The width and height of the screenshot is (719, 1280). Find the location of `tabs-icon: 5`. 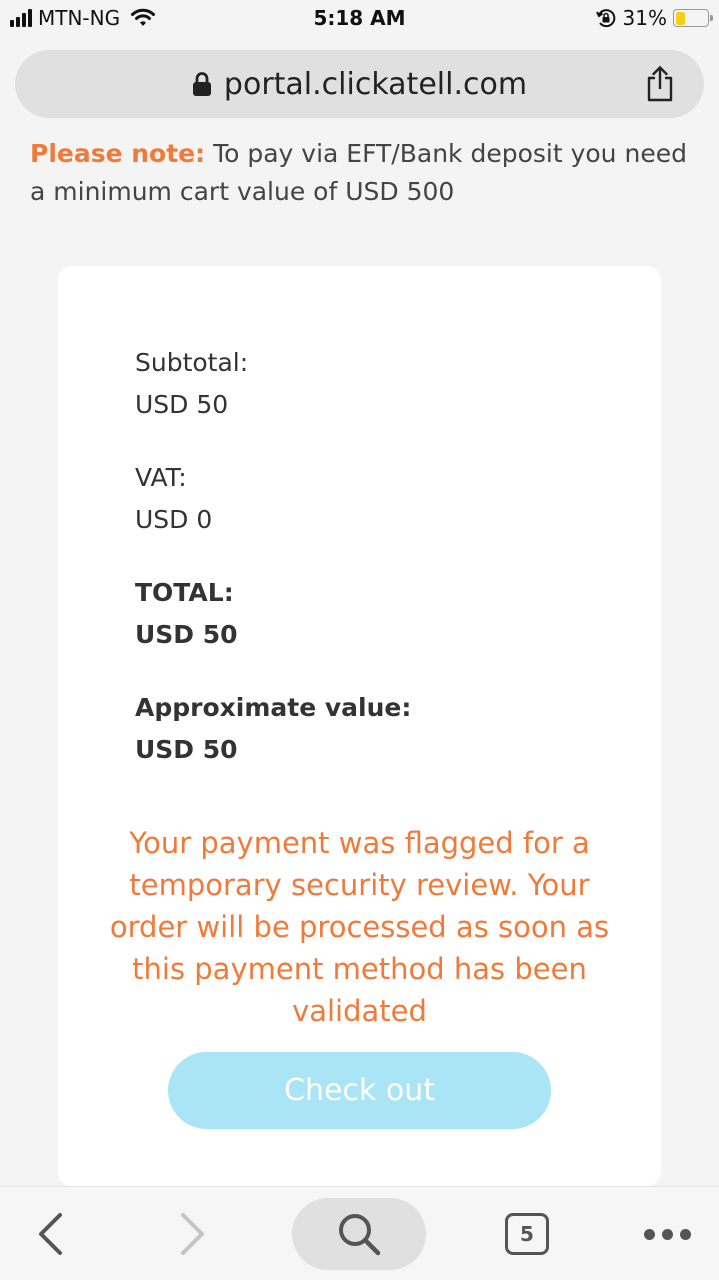

tabs-icon: 5 is located at coordinates (527, 1234).